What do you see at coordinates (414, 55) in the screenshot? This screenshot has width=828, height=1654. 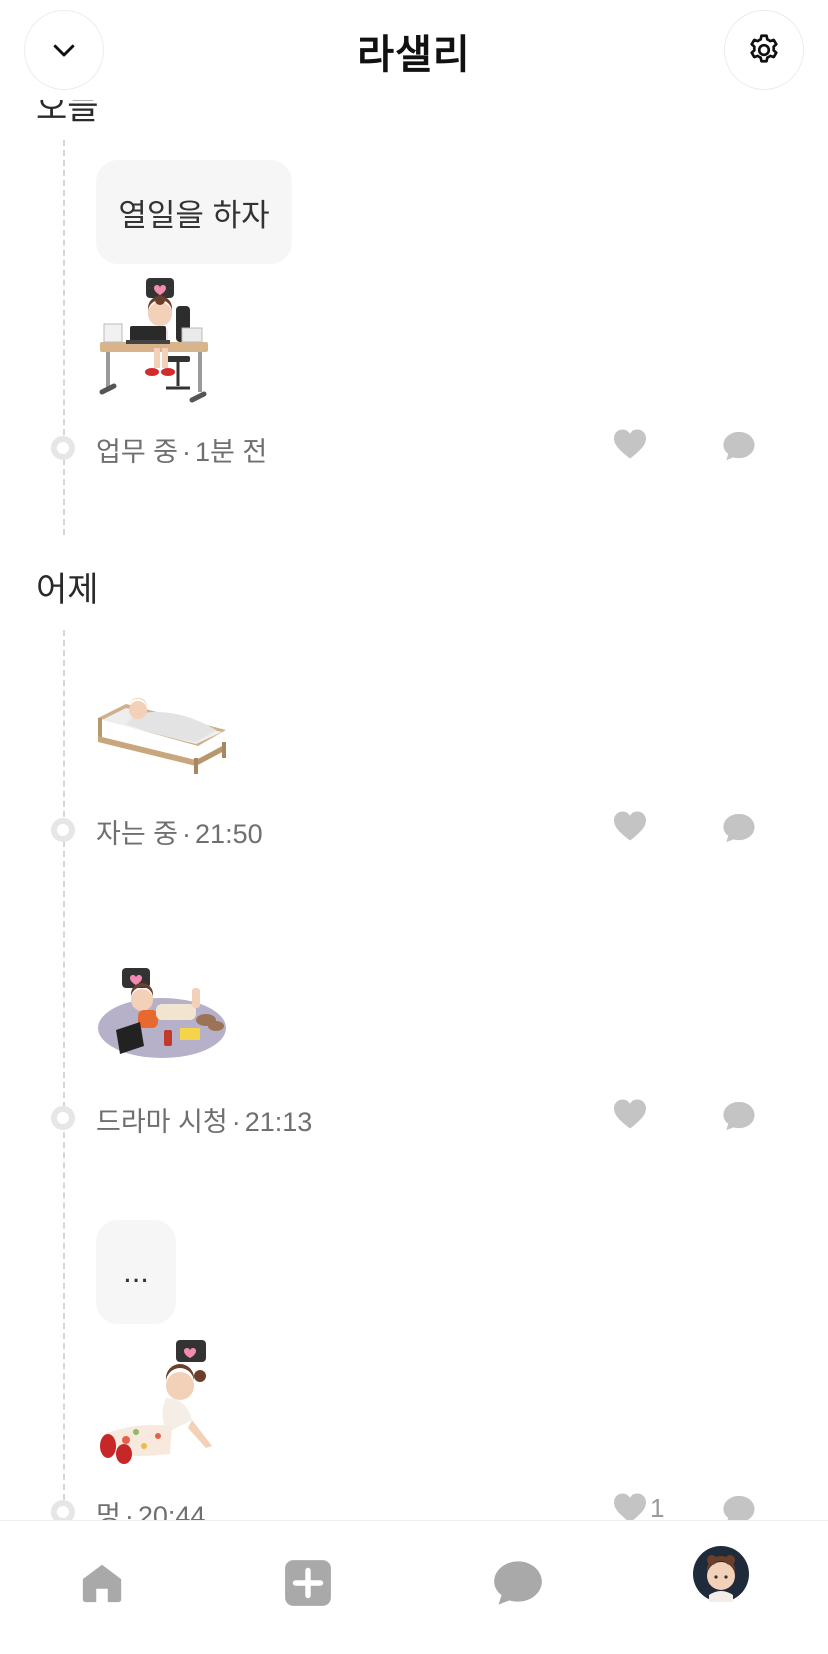 I see `page-title: 라샐리` at bounding box center [414, 55].